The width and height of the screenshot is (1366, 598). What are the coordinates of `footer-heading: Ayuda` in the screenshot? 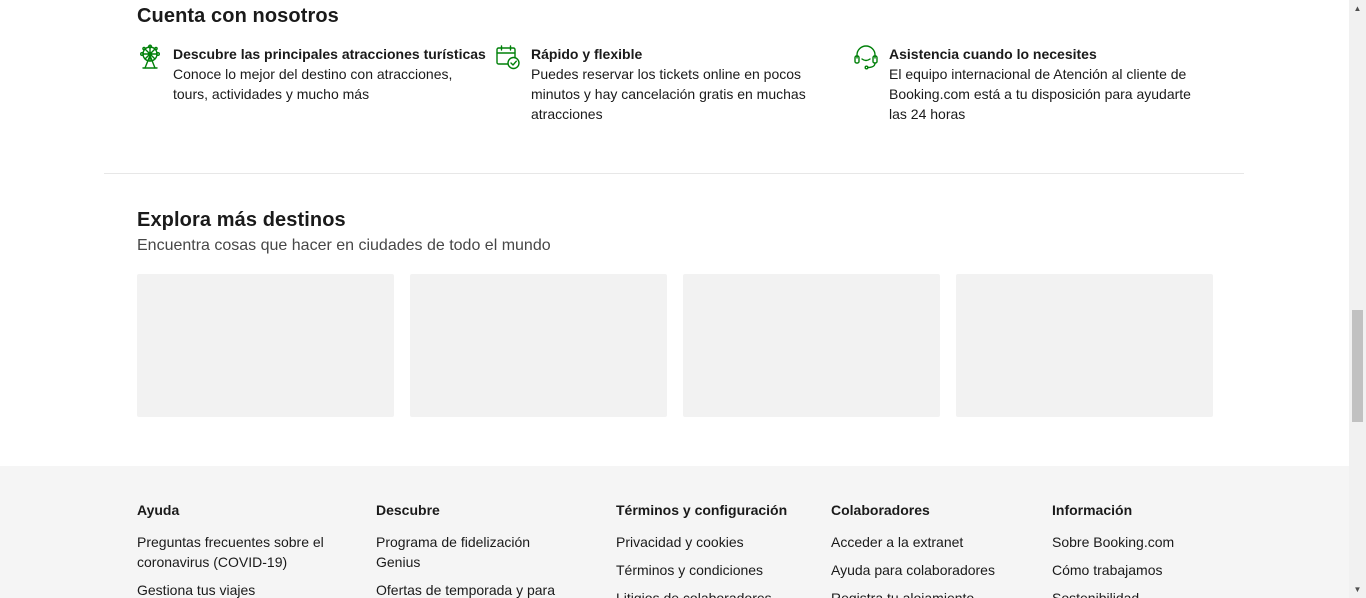 It's located at (158, 510).